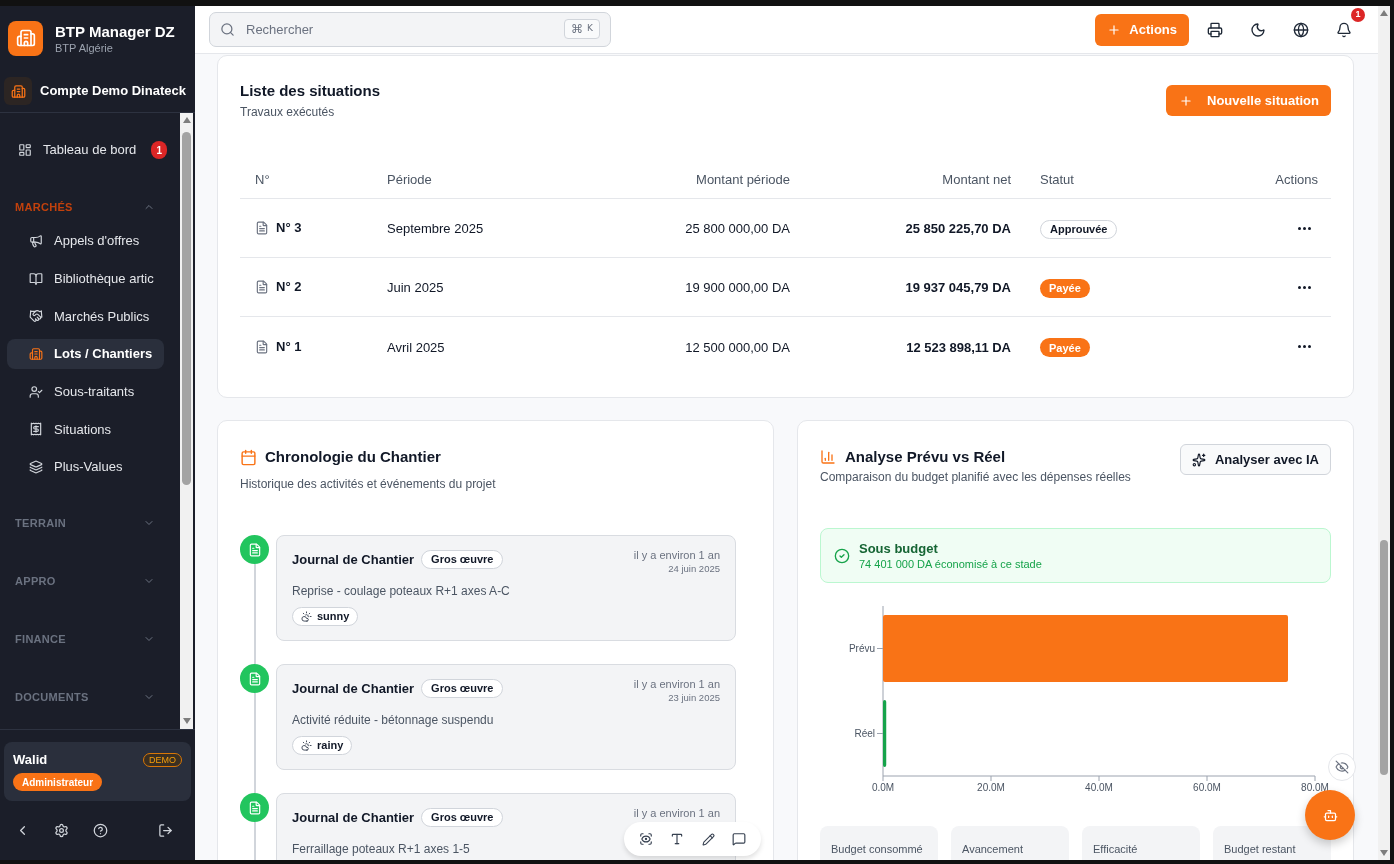 This screenshot has width=1394, height=864. I want to click on entry-date: 23 juin 2025, so click(694, 697).